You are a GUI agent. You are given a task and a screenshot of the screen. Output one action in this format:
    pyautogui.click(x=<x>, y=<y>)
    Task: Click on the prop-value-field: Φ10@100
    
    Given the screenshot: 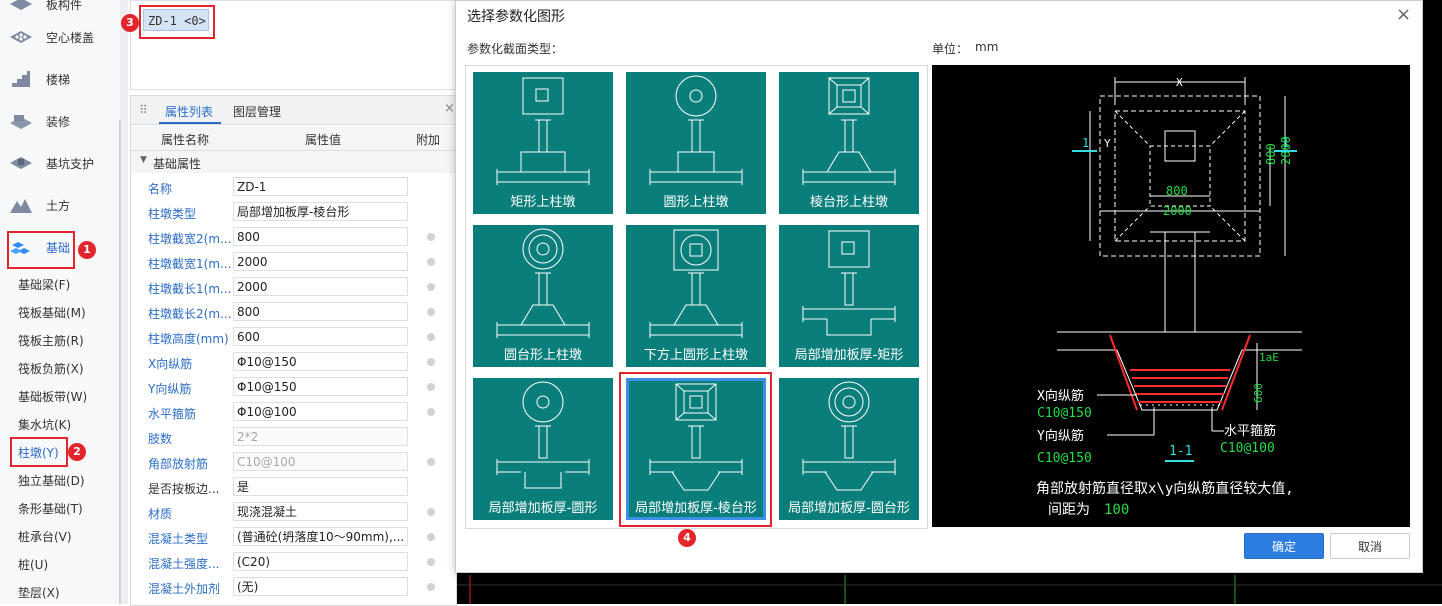 What is the action you would take?
    pyautogui.click(x=320, y=411)
    